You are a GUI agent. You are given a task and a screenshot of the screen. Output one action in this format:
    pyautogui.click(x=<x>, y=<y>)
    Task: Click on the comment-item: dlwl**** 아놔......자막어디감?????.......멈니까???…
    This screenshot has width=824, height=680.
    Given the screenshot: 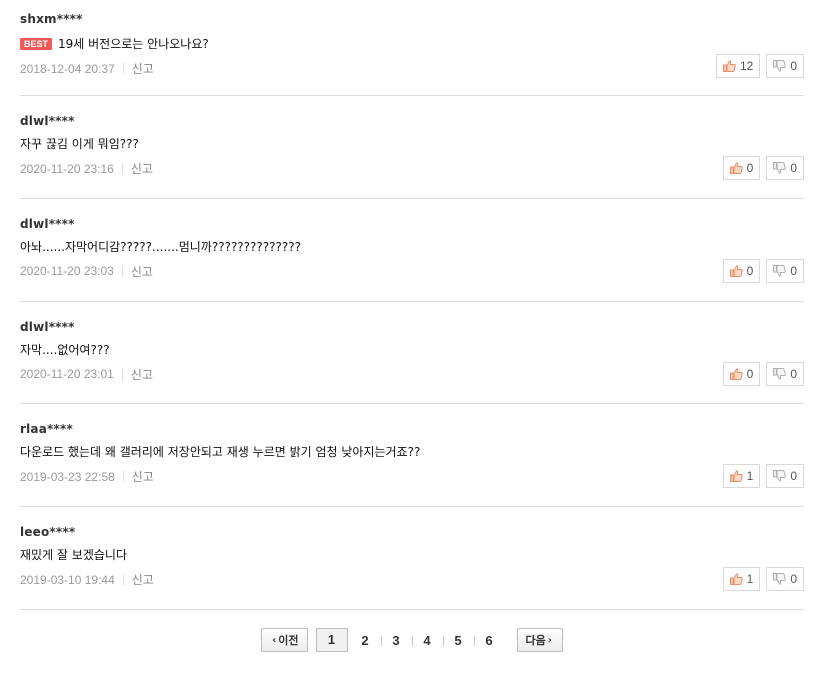 What is the action you would take?
    pyautogui.click(x=412, y=250)
    